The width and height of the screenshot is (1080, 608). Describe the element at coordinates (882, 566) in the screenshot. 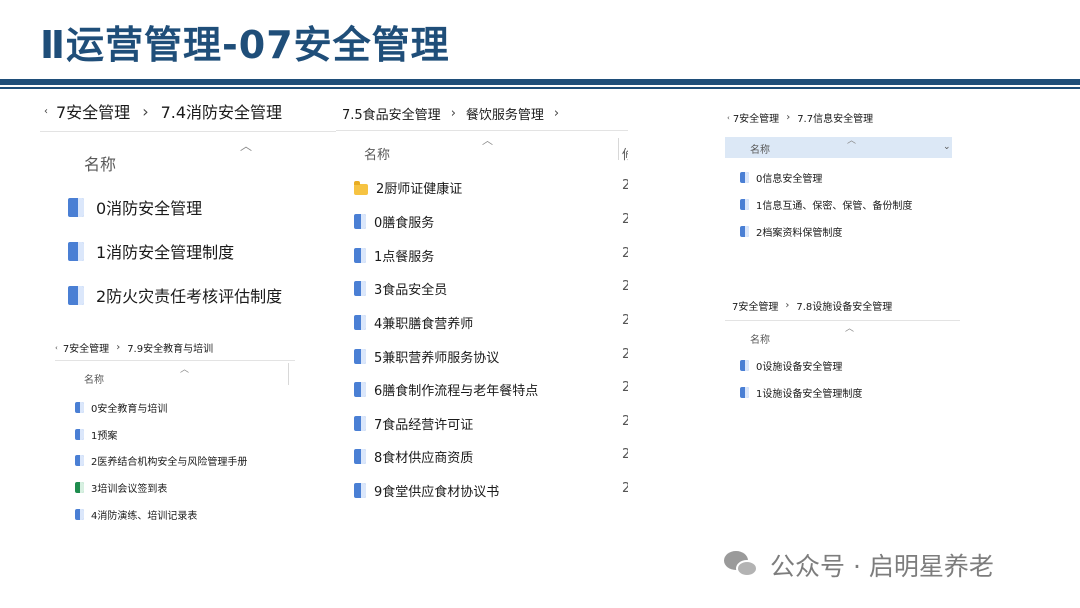

I see `watermark-text: 公众号 · 启明星养老` at that location.